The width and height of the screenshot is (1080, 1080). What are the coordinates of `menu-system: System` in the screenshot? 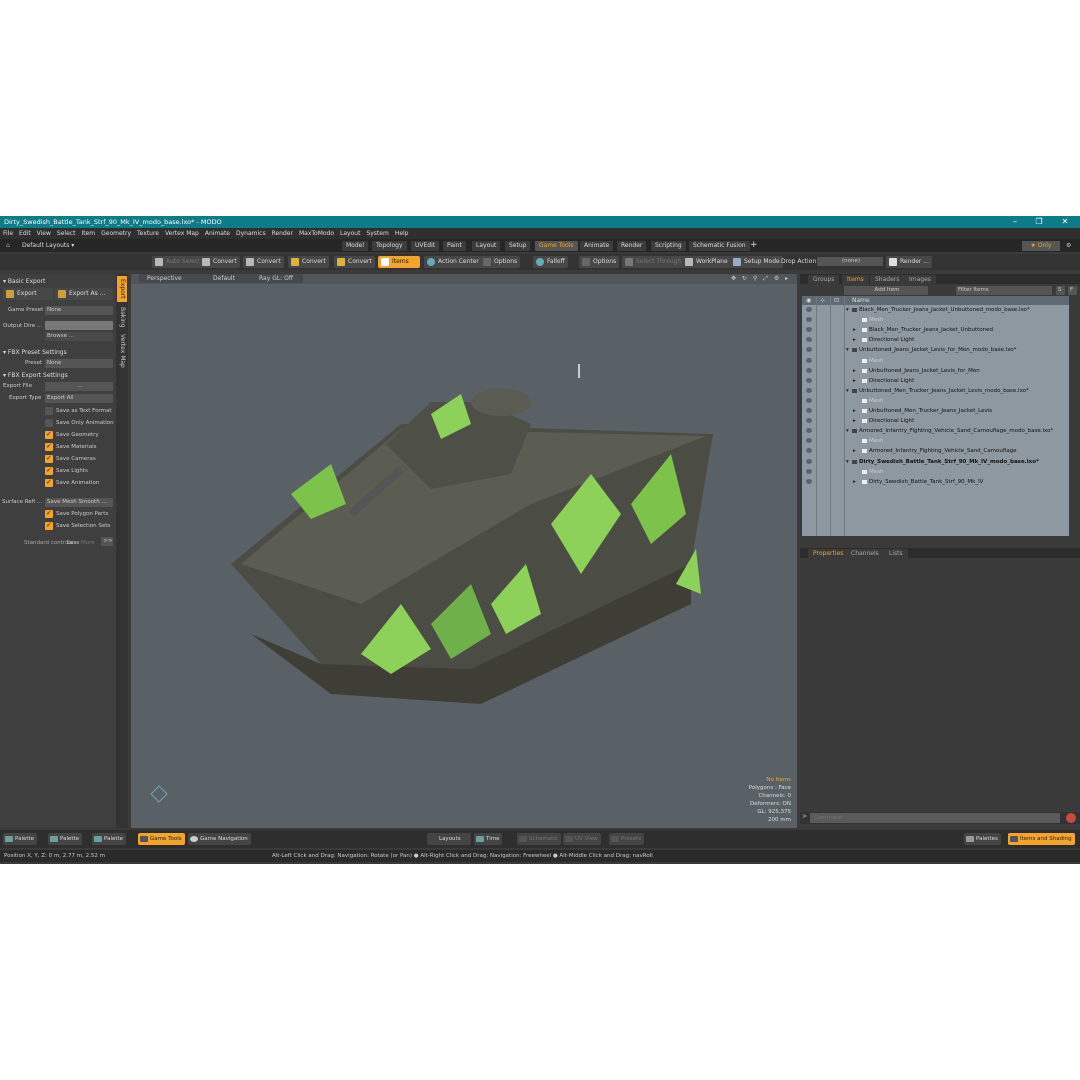 It's located at (377, 233).